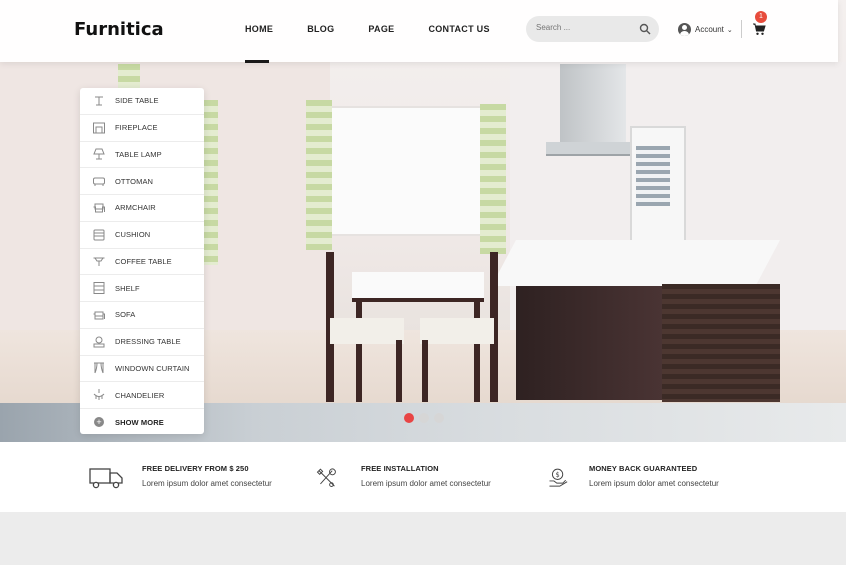 The image size is (846, 565). I want to click on site-logo: Furnitica, so click(119, 29).